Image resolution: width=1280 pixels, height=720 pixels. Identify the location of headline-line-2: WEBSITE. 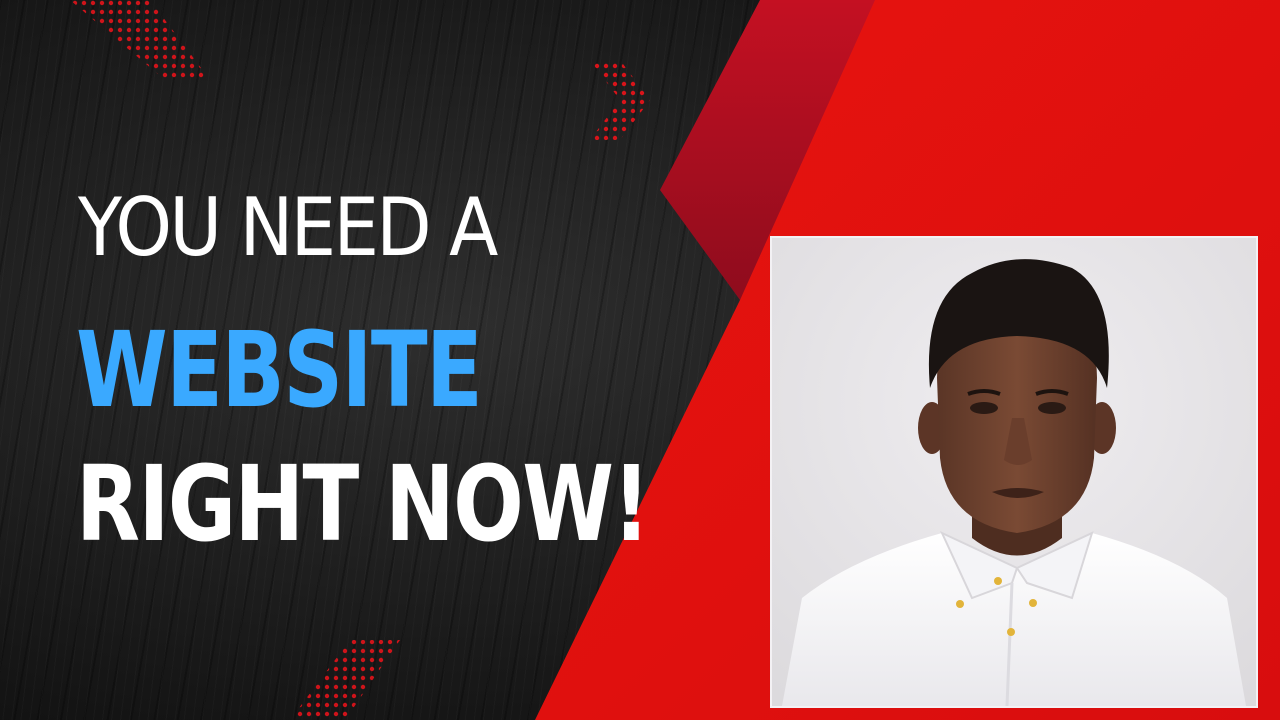
(279, 370).